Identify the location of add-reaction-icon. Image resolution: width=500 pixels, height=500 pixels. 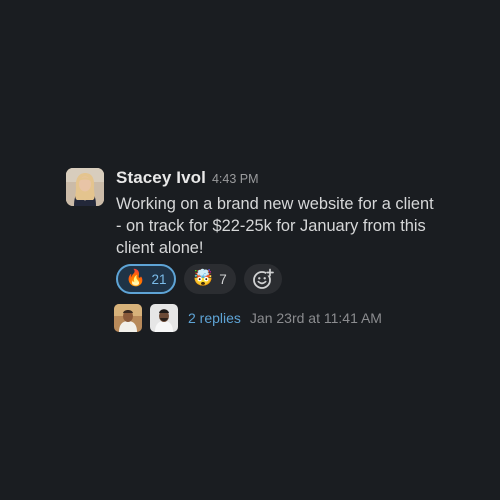
(263, 278).